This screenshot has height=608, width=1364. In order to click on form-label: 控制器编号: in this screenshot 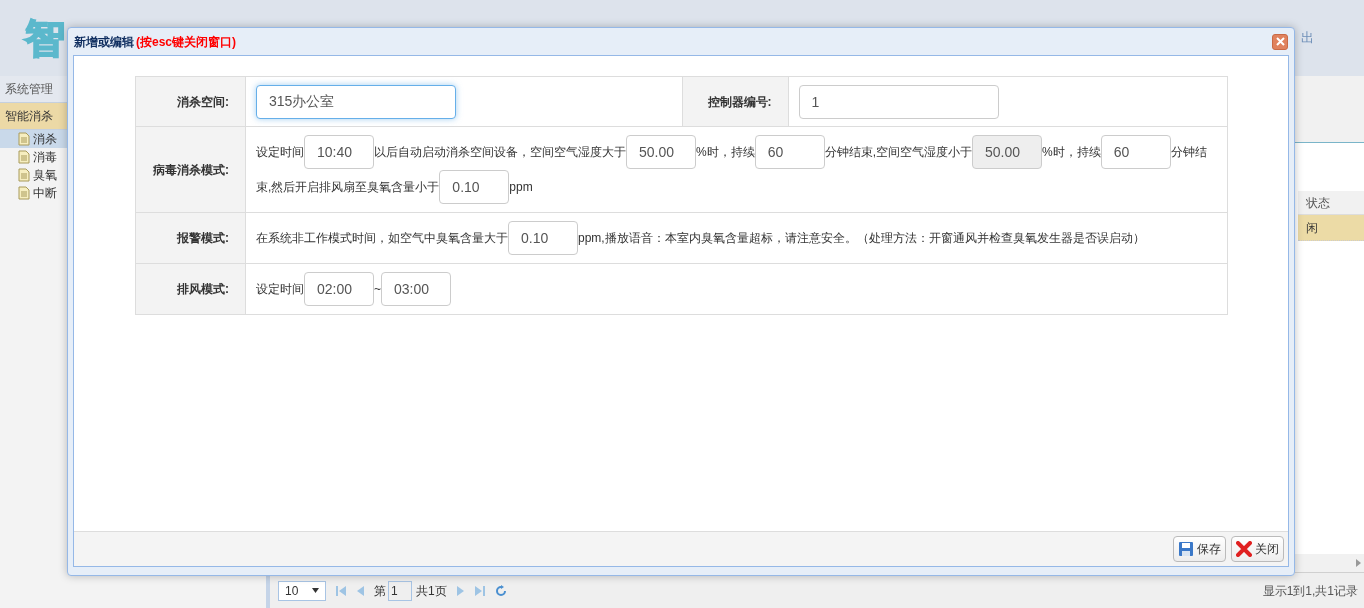, I will do `click(739, 102)`.